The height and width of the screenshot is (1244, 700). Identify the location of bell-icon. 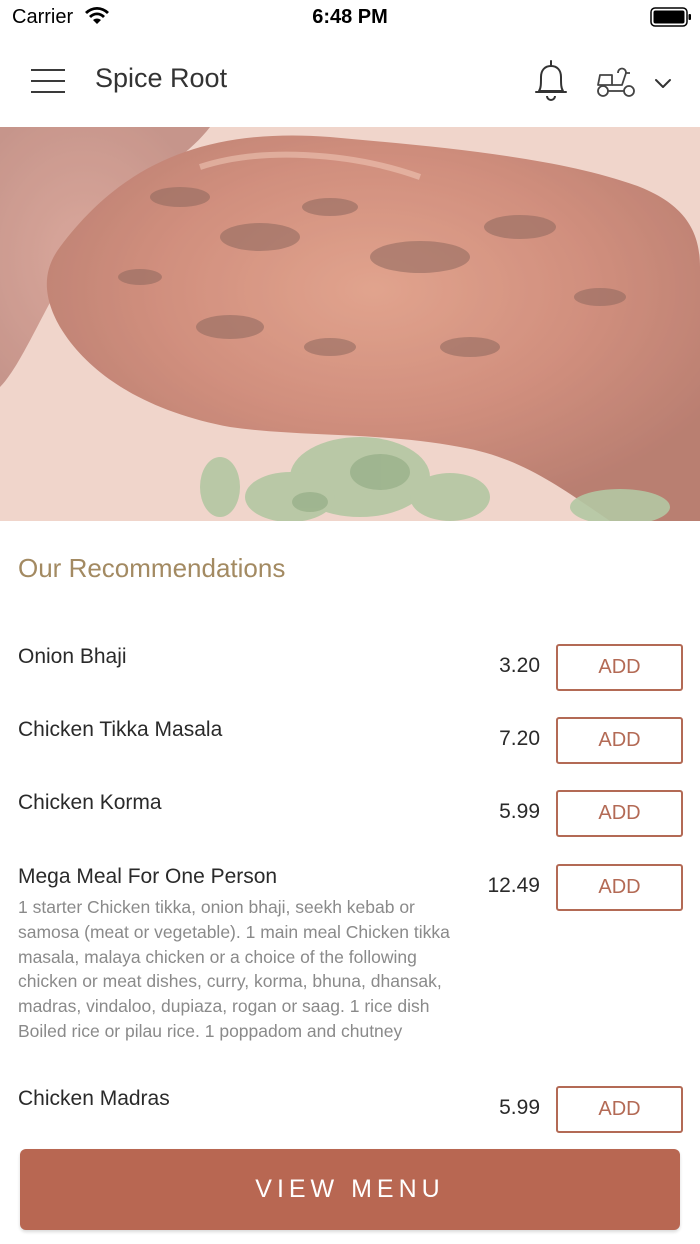
(551, 80).